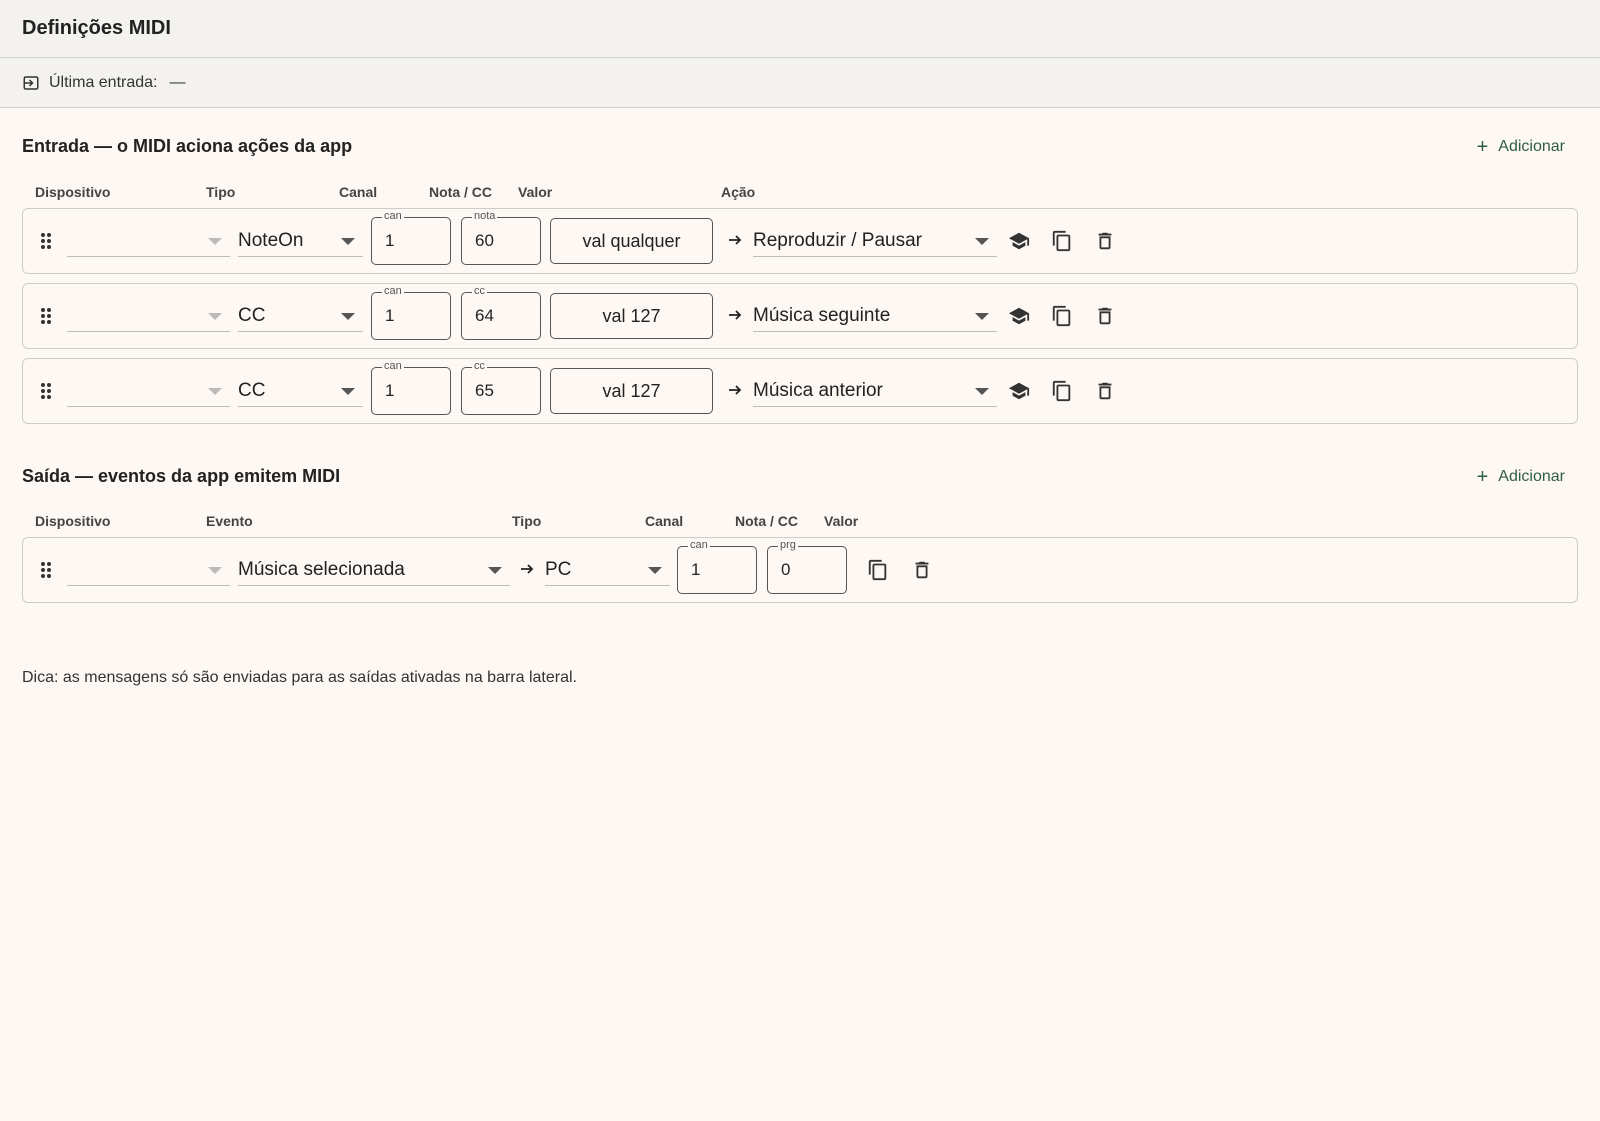  Describe the element at coordinates (738, 192) in the screenshot. I see `col-action: Ação` at that location.